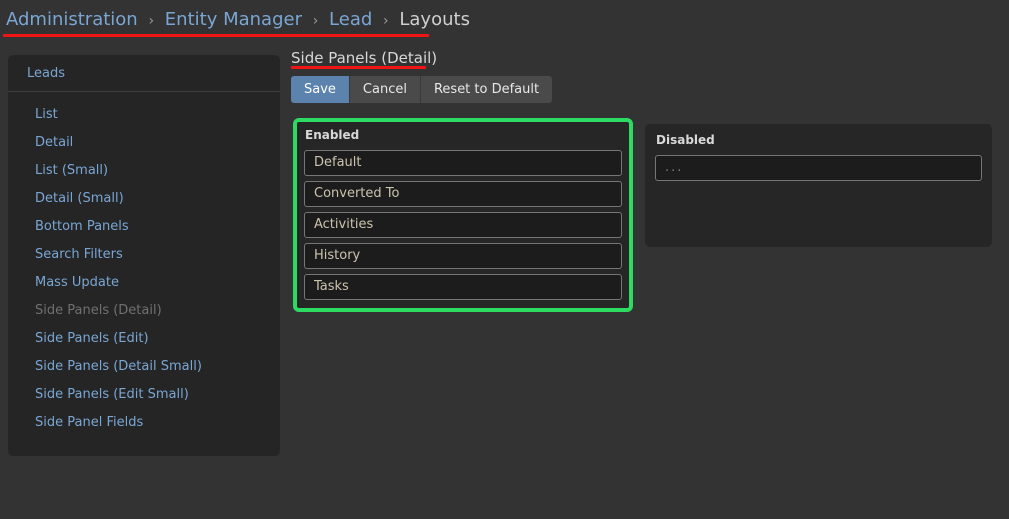 The width and height of the screenshot is (1009, 519). What do you see at coordinates (233, 19) in the screenshot?
I see `breadcrumb-item-entity-manager: Entity Manager` at bounding box center [233, 19].